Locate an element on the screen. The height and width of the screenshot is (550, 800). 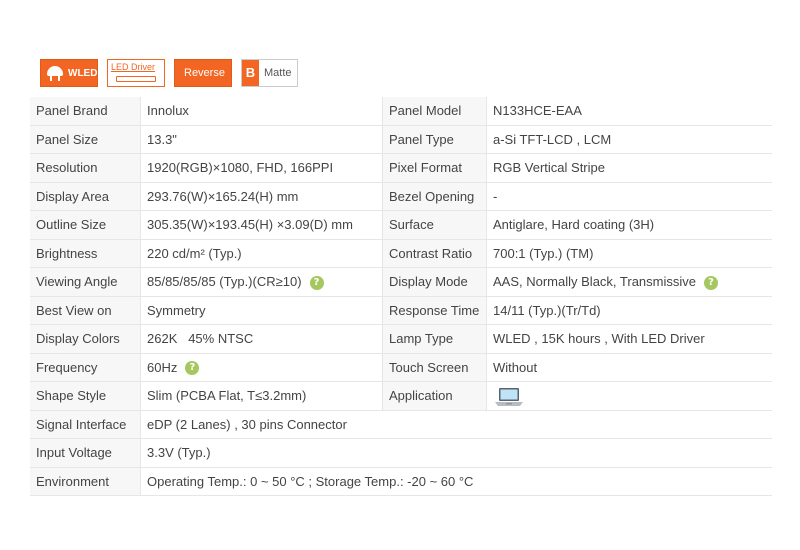
spec-value: 220 cd/m² (Typ.) is located at coordinates (261, 253).